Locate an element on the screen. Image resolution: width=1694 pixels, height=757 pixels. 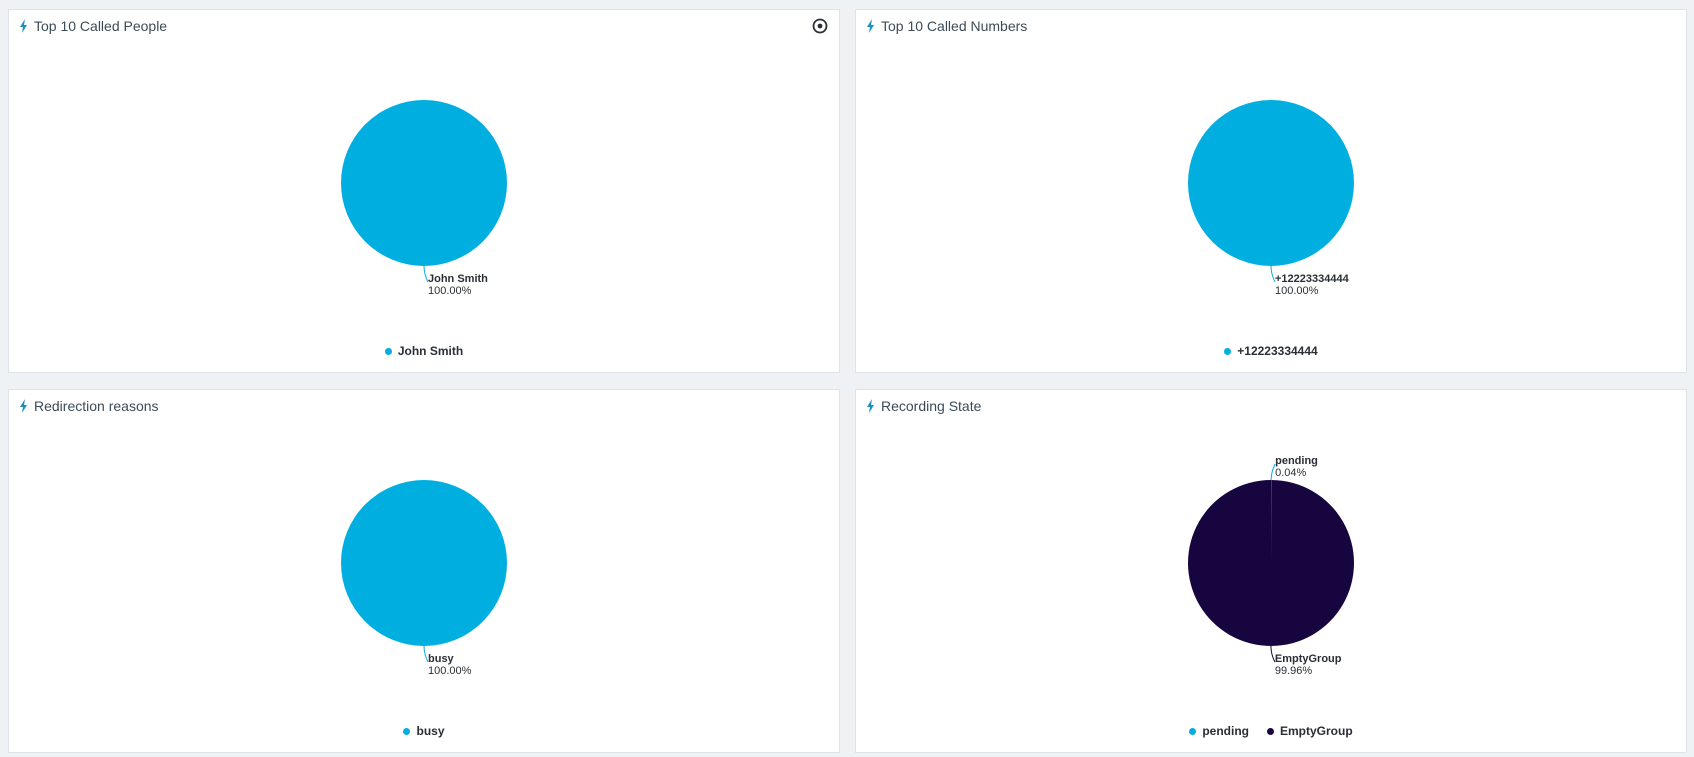
chart-legend: pending EmptyGroup is located at coordinates (1271, 731).